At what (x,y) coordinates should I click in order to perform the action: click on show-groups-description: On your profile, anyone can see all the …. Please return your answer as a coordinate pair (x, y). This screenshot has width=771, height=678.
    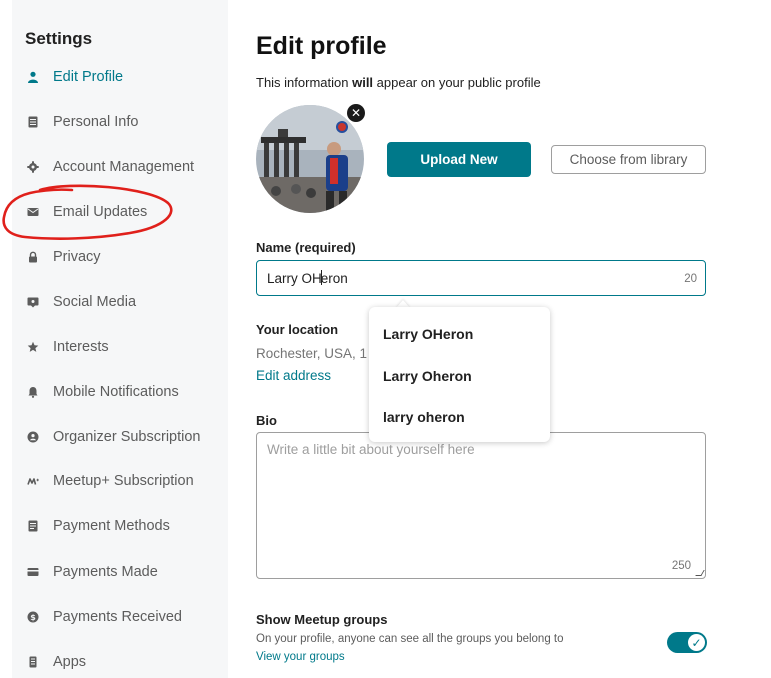
    Looking at the image, I should click on (410, 639).